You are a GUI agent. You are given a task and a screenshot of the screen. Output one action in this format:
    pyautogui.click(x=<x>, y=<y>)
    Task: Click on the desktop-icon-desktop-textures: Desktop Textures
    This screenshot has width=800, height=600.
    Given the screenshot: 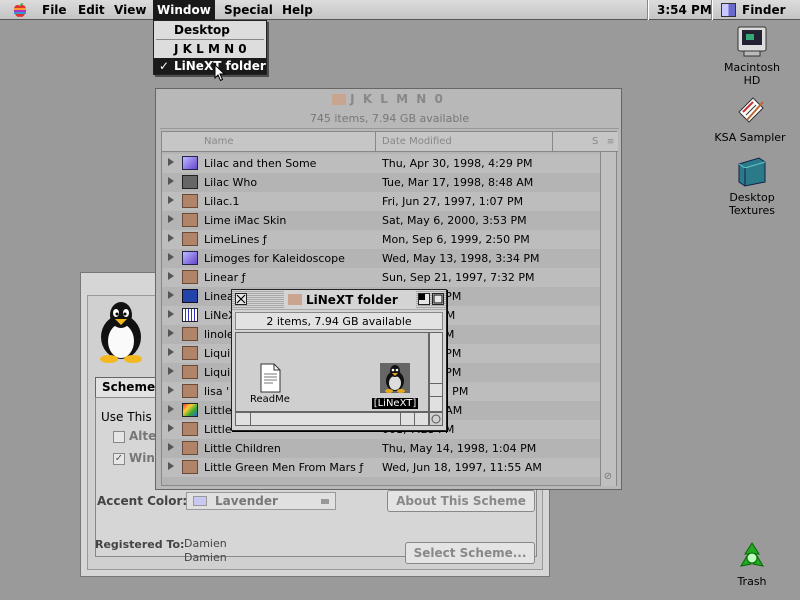 What is the action you would take?
    pyautogui.click(x=752, y=186)
    